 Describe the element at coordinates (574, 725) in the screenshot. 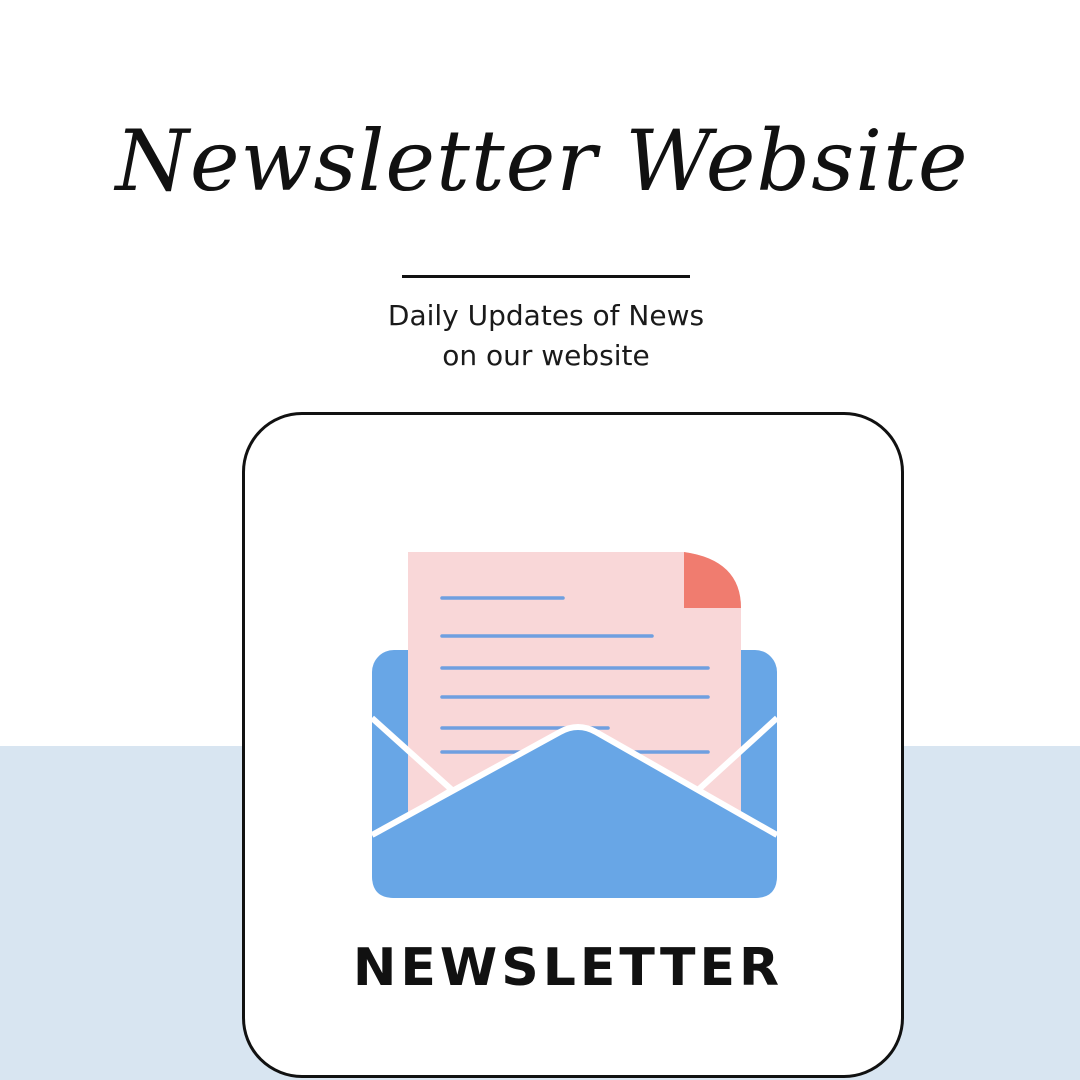

I see `open-envelope-with-letter-icon` at that location.